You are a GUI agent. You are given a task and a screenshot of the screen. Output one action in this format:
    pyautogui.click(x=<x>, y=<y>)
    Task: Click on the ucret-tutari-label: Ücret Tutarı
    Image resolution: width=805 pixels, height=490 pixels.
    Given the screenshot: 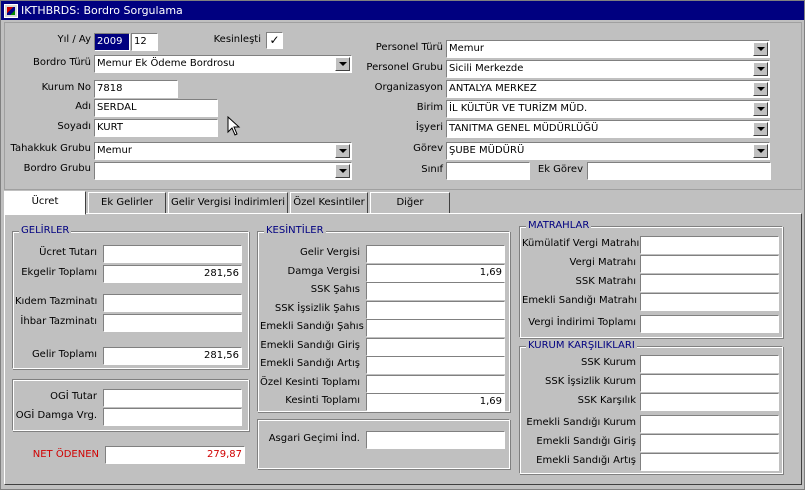 What is the action you would take?
    pyautogui.click(x=68, y=252)
    